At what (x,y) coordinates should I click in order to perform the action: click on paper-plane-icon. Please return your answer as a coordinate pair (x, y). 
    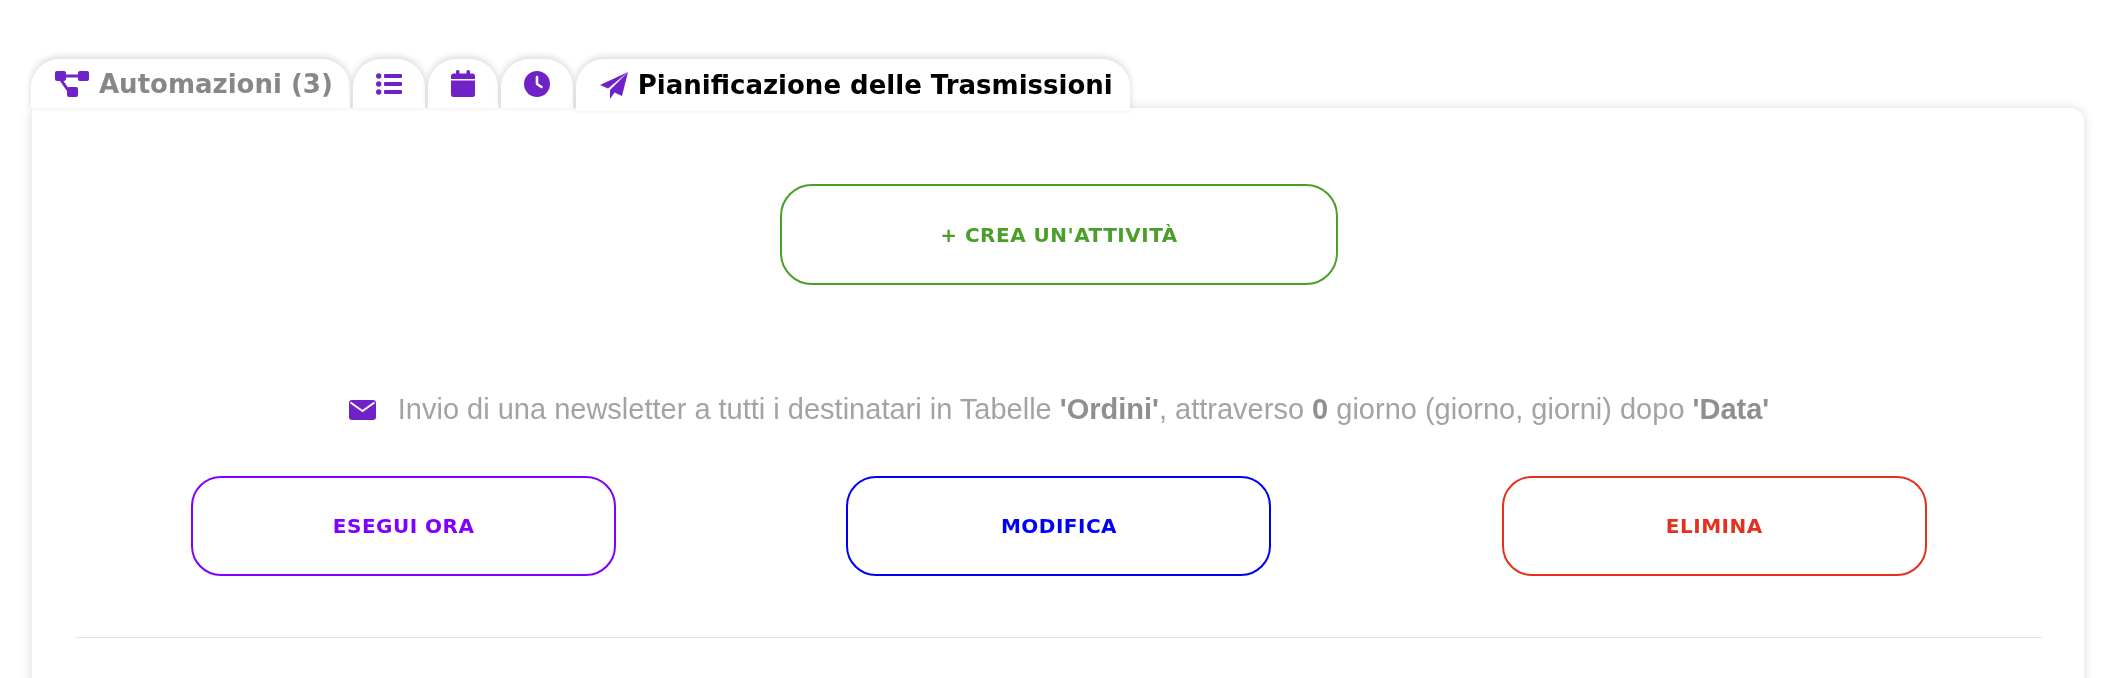
    Looking at the image, I should click on (613, 85).